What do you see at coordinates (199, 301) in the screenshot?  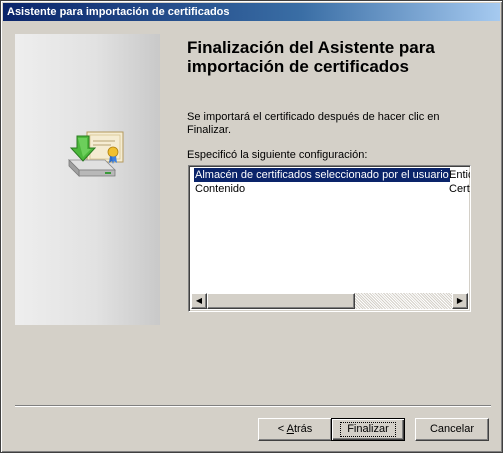 I see `scroll-left-arrow-icon: ◀` at bounding box center [199, 301].